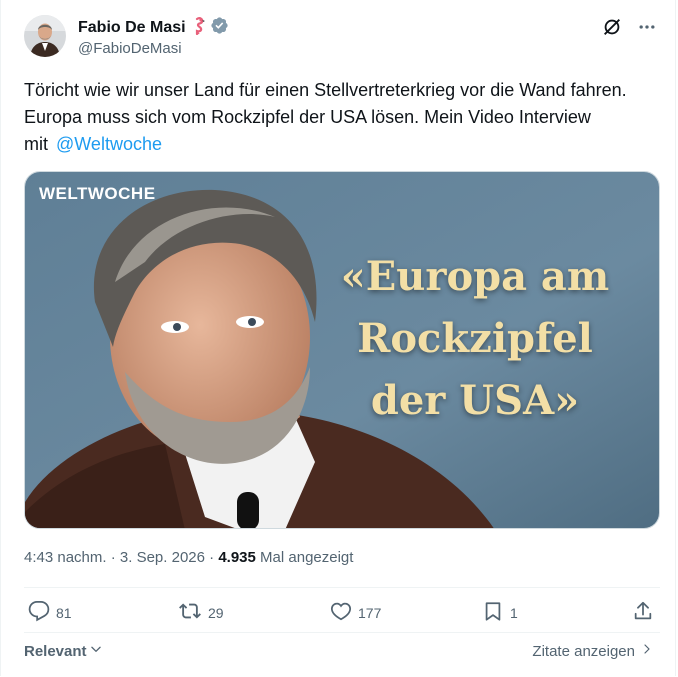 The image size is (678, 677). I want to click on view-quotes-link: Zitate anzeigen, so click(592, 651).